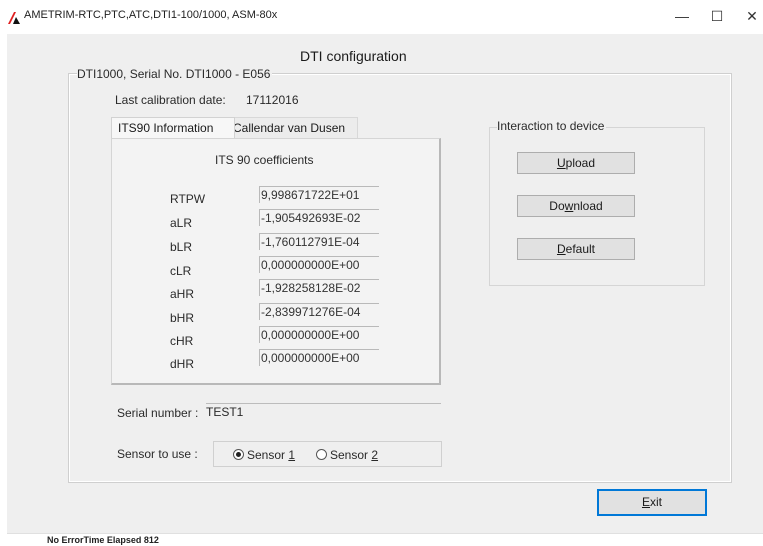 The width and height of the screenshot is (763, 546). Describe the element at coordinates (173, 127) in the screenshot. I see `tab-its90-information: ITS90 Information` at that location.